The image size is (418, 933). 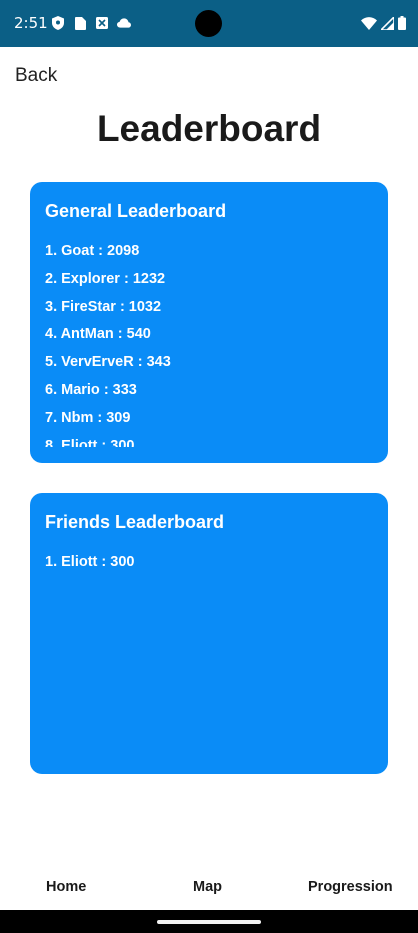 What do you see at coordinates (105, 278) in the screenshot?
I see `list-item: 2. Explorer : 1232` at bounding box center [105, 278].